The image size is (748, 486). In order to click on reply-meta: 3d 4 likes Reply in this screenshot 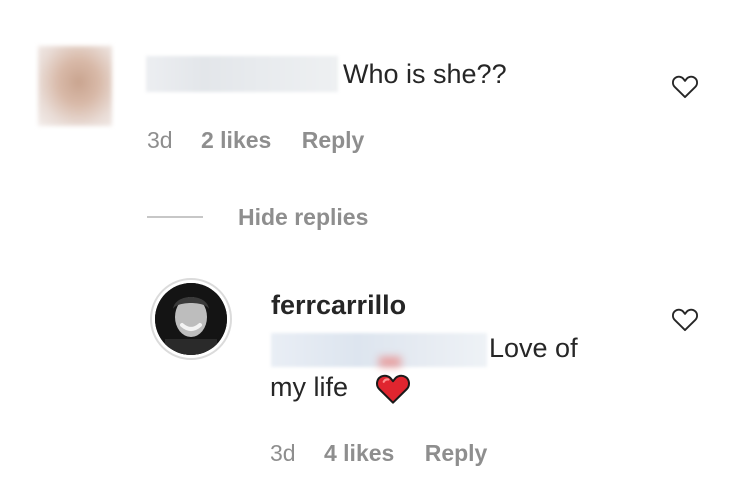, I will do `click(378, 453)`.